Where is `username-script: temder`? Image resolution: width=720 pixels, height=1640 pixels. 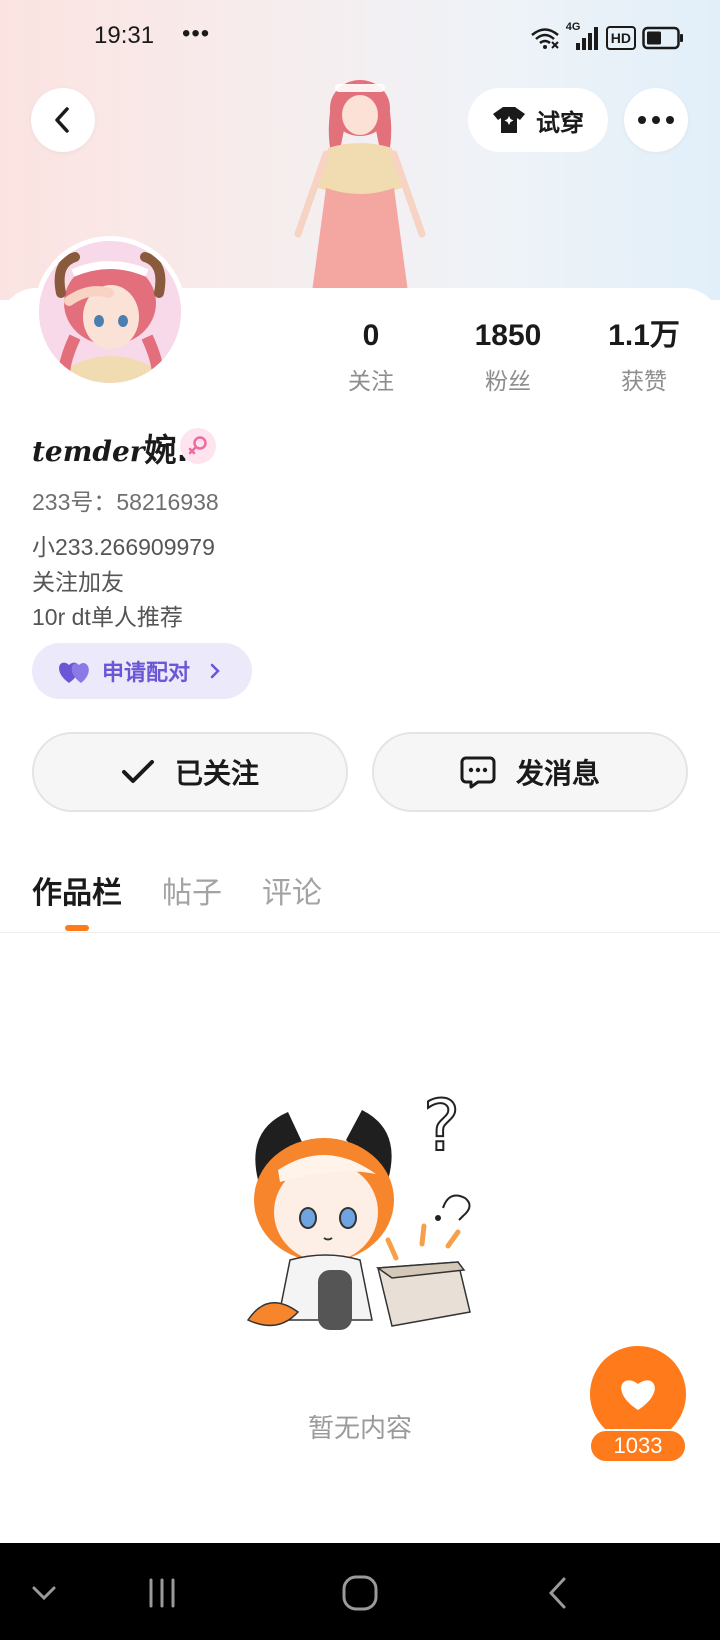
username-script: temder is located at coordinates (88, 451).